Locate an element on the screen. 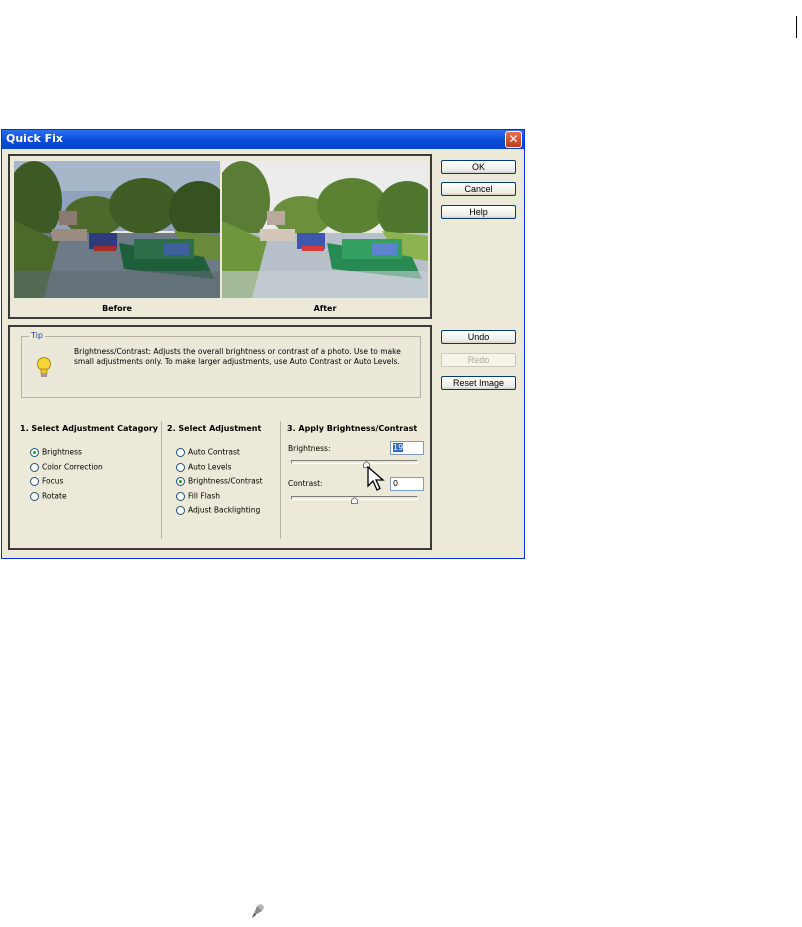 This screenshot has width=802, height=927. radio-label: Brightness is located at coordinates (62, 452).